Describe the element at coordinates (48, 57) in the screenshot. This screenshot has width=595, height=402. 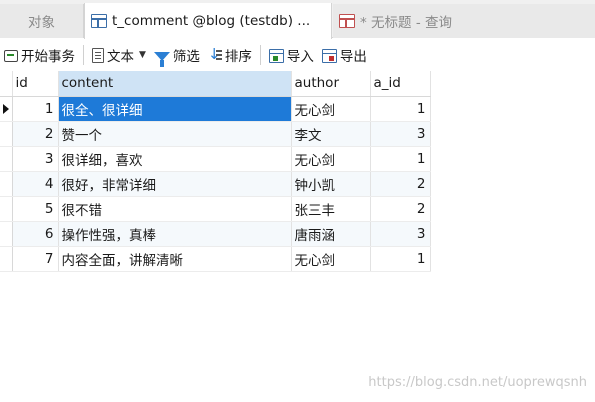
I see `begin-transaction-label: 开始事务` at that location.